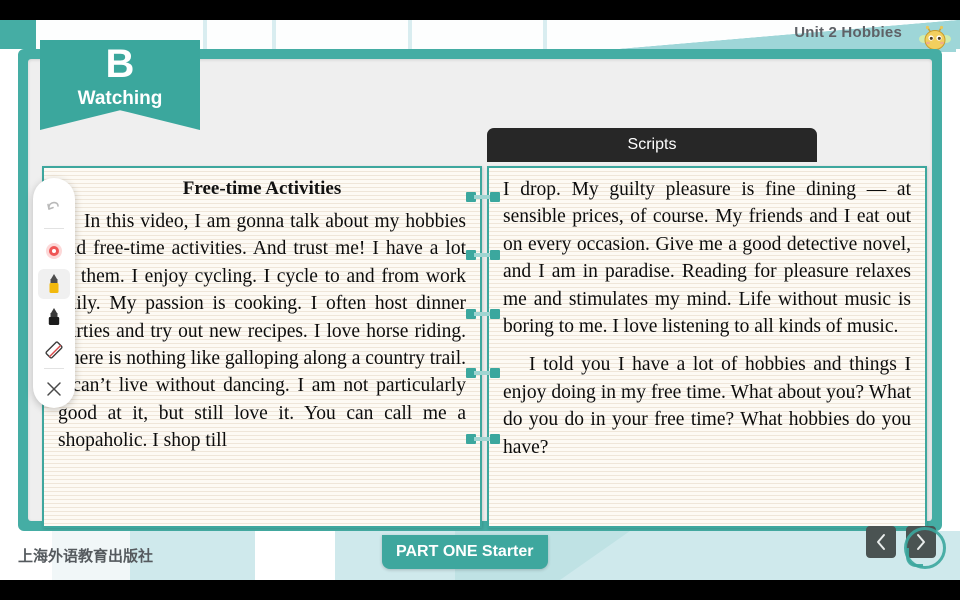  Describe the element at coordinates (790, 34) in the screenshot. I see `header-diagonal-accent` at that location.